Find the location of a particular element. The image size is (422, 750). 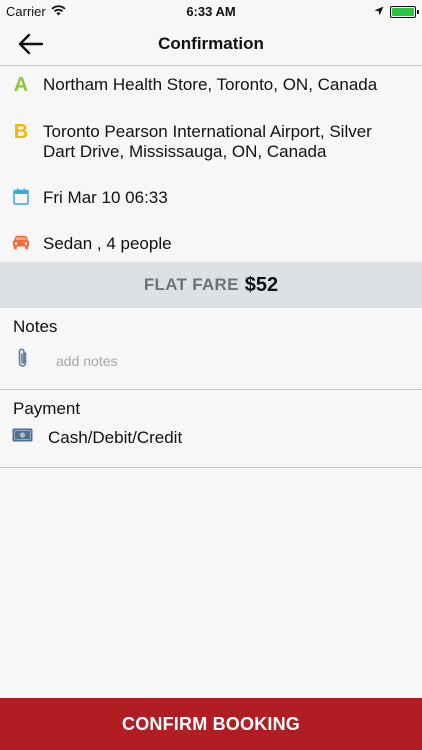

payment-title: Payment is located at coordinates (47, 408).